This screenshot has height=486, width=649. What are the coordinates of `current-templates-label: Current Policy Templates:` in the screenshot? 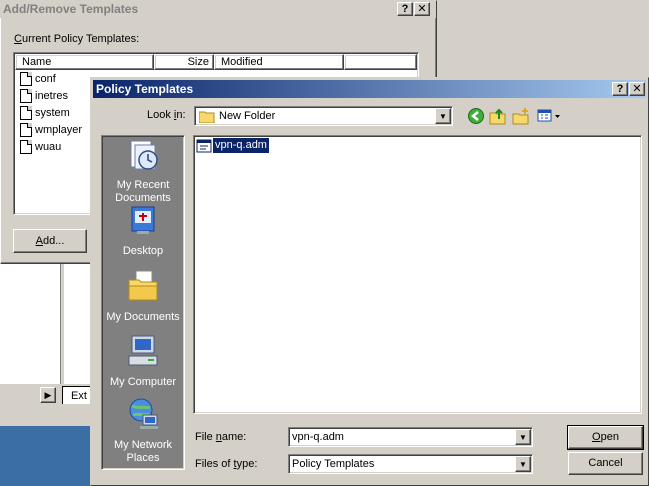 It's located at (77, 39).